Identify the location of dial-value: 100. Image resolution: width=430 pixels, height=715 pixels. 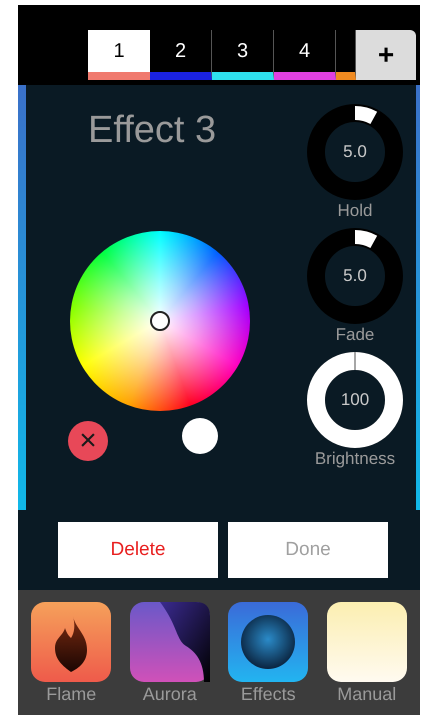
(355, 400).